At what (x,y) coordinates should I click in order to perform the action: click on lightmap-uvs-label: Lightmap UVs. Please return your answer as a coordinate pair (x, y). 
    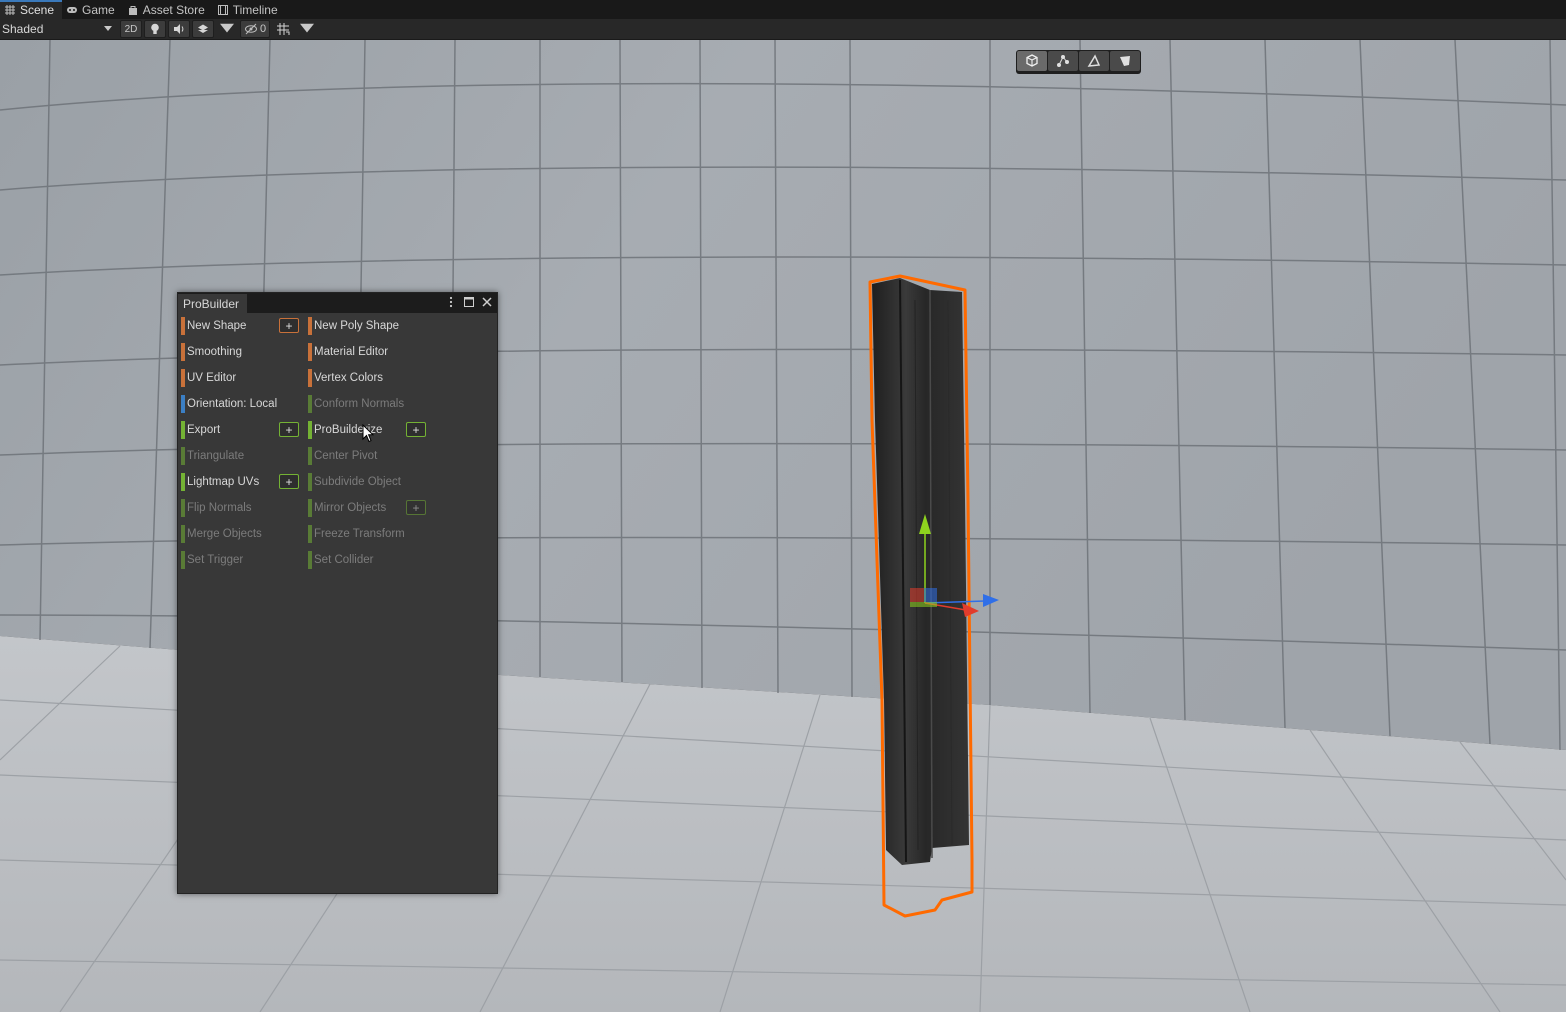
    Looking at the image, I should click on (223, 482).